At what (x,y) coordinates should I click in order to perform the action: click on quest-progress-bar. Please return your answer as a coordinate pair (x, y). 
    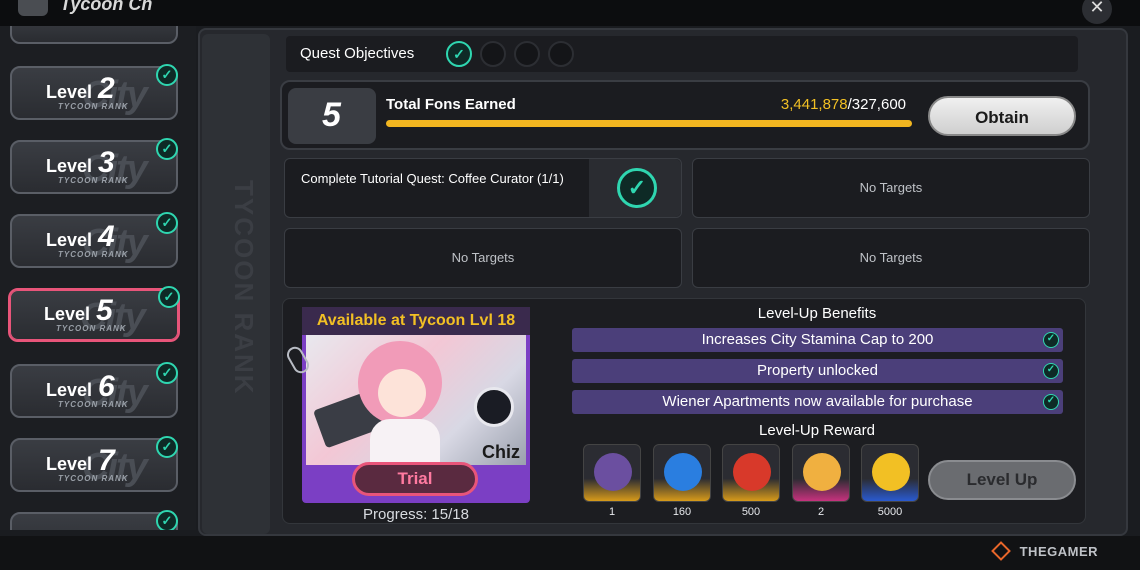
    Looking at the image, I should click on (649, 123).